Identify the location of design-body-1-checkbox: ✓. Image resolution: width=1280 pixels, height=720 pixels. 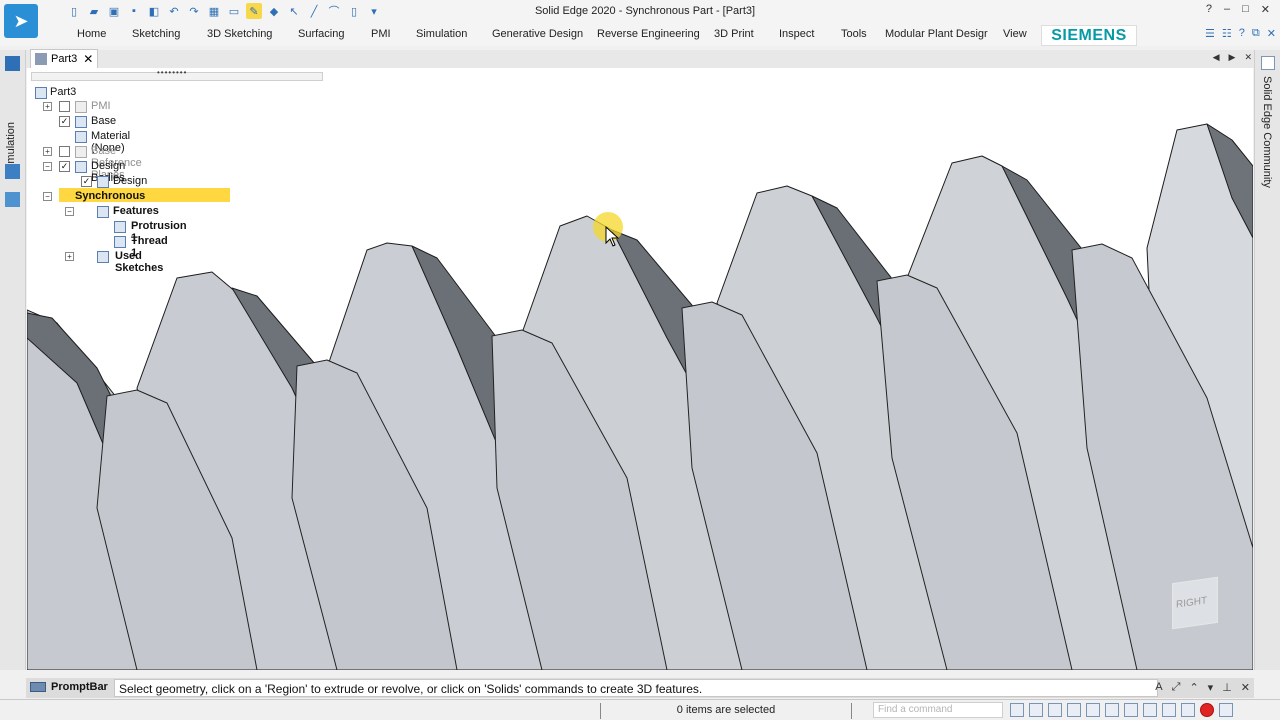
(86, 181).